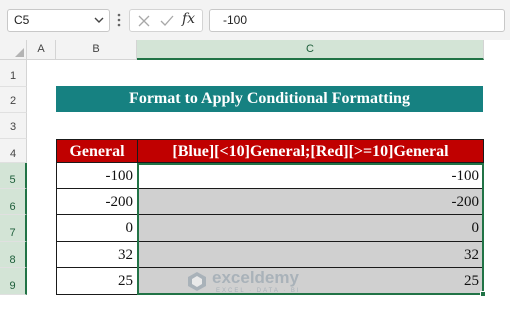 The image size is (510, 317). I want to click on watermark-tagline: EXCEL · DATA · BI, so click(258, 291).